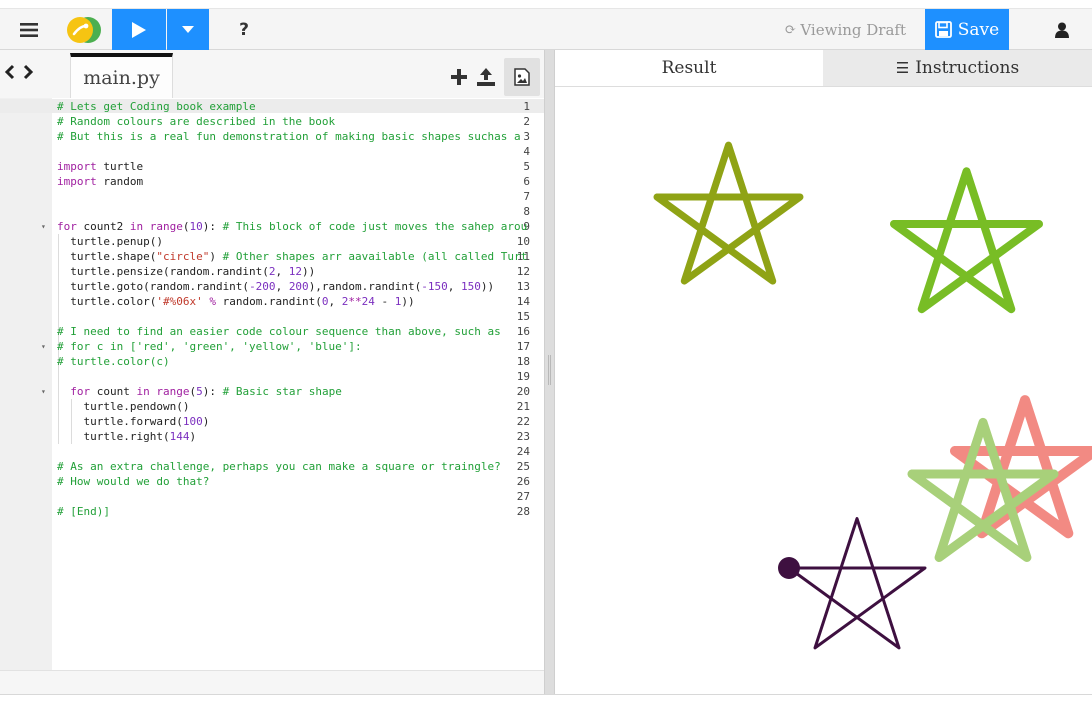  Describe the element at coordinates (179, 301) in the screenshot. I see `code-token: '#%06x'` at that location.